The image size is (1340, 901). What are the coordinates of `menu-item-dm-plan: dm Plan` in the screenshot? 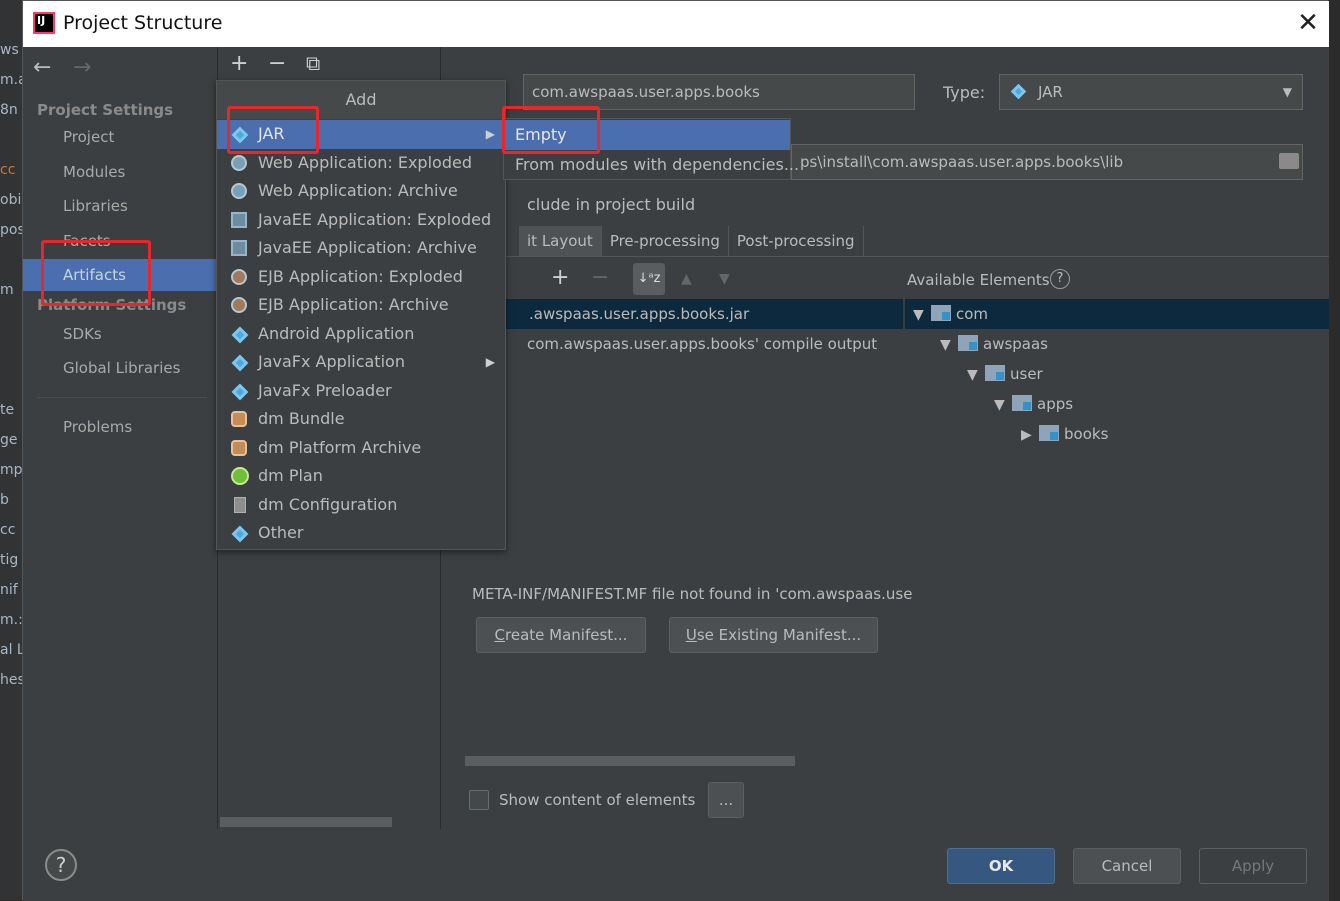 It's located at (361, 476).